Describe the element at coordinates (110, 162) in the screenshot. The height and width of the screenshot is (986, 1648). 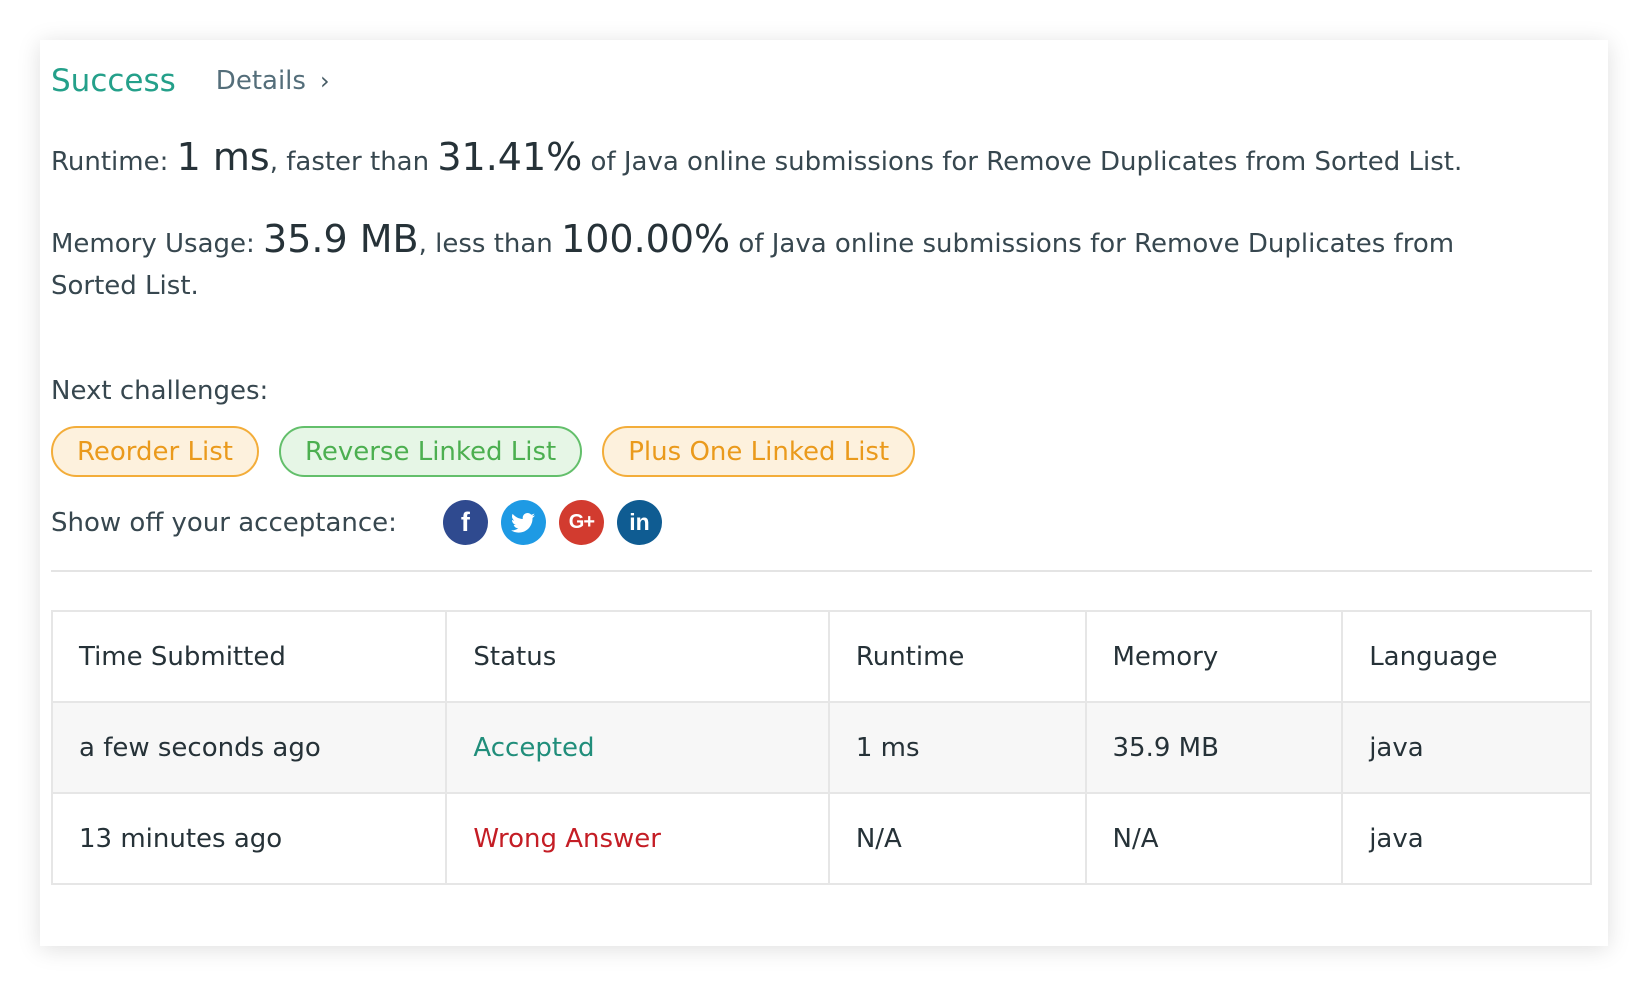
I see `runtime-label: Runtime:` at that location.